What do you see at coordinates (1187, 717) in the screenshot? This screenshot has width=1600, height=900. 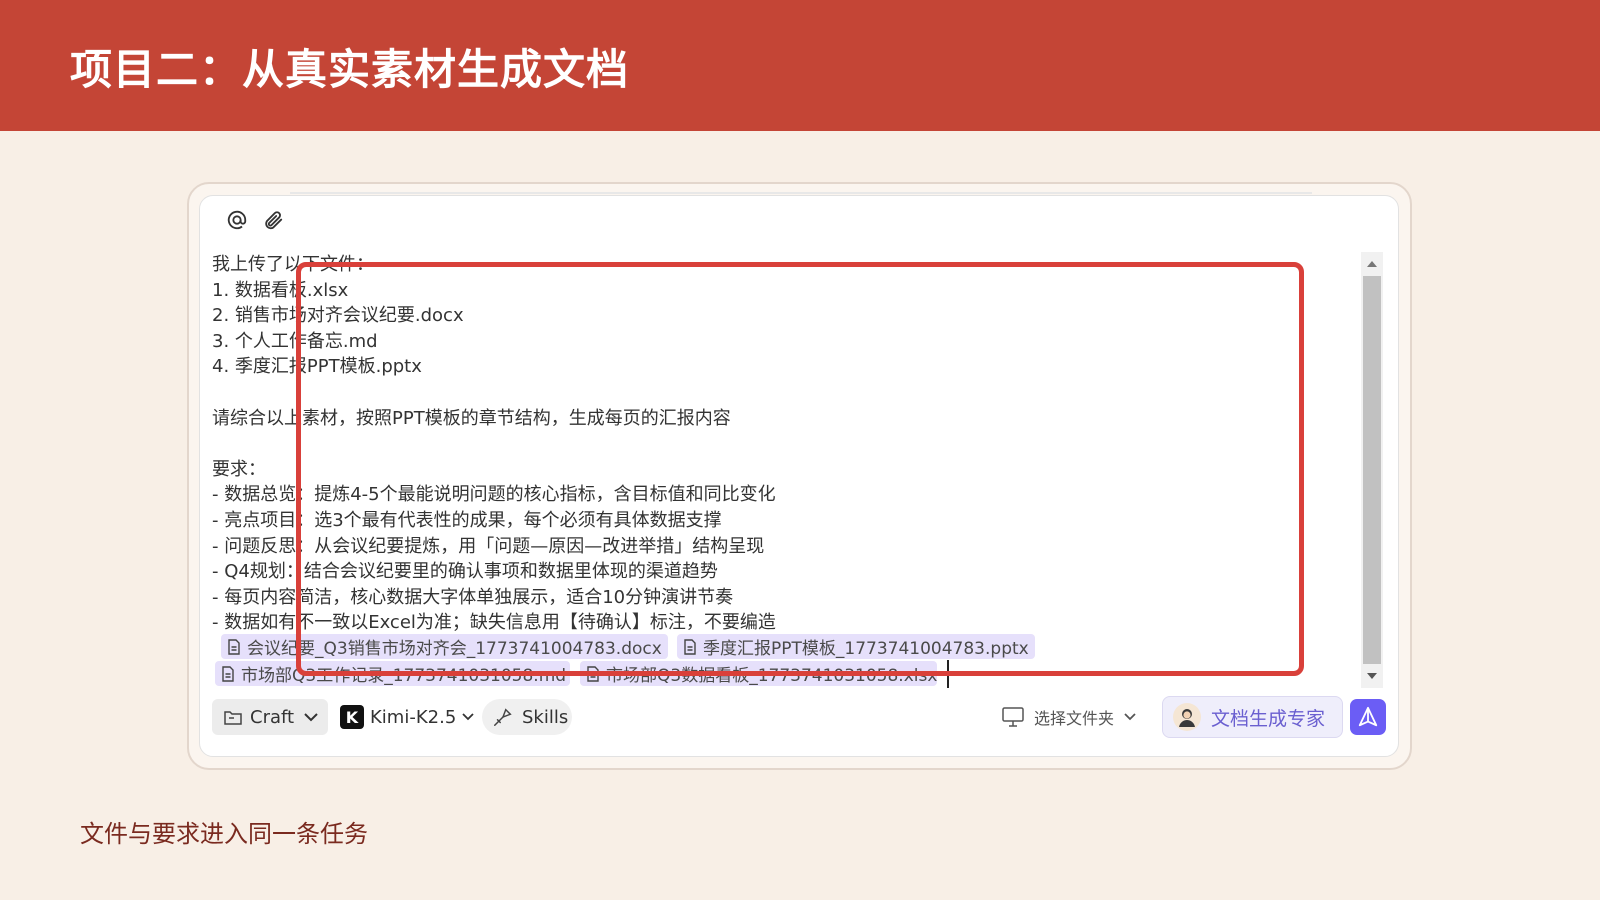 I see `expert-avatar-icon` at bounding box center [1187, 717].